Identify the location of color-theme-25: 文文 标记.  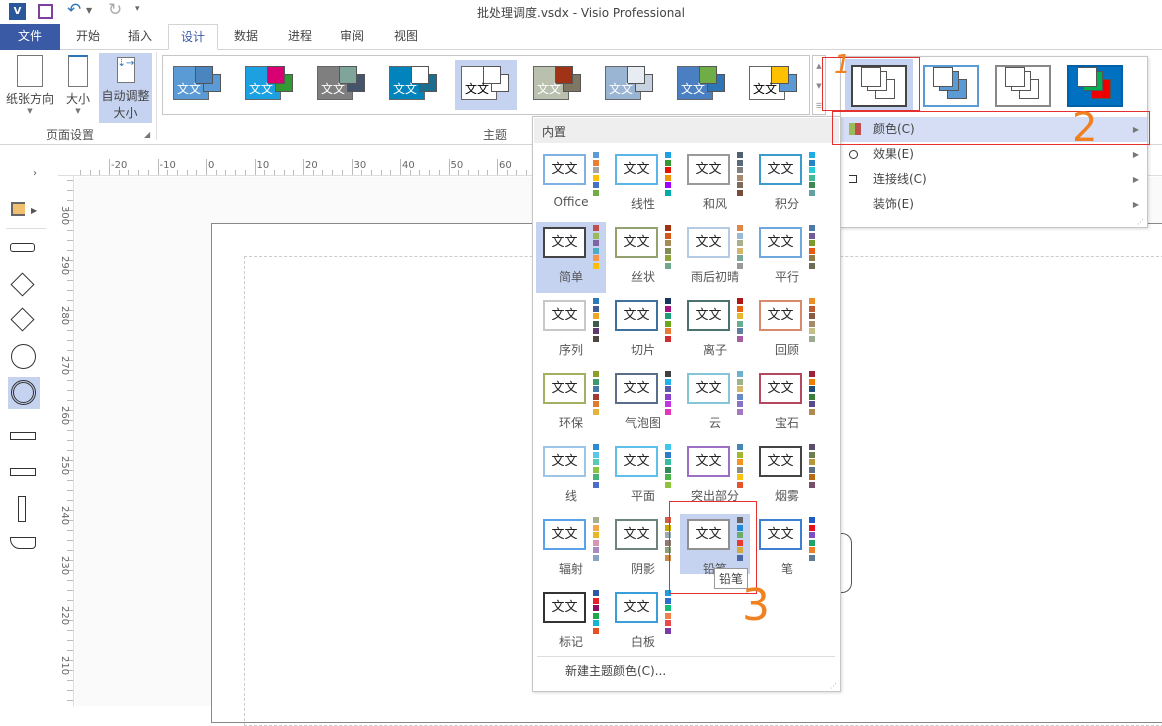
(571, 622).